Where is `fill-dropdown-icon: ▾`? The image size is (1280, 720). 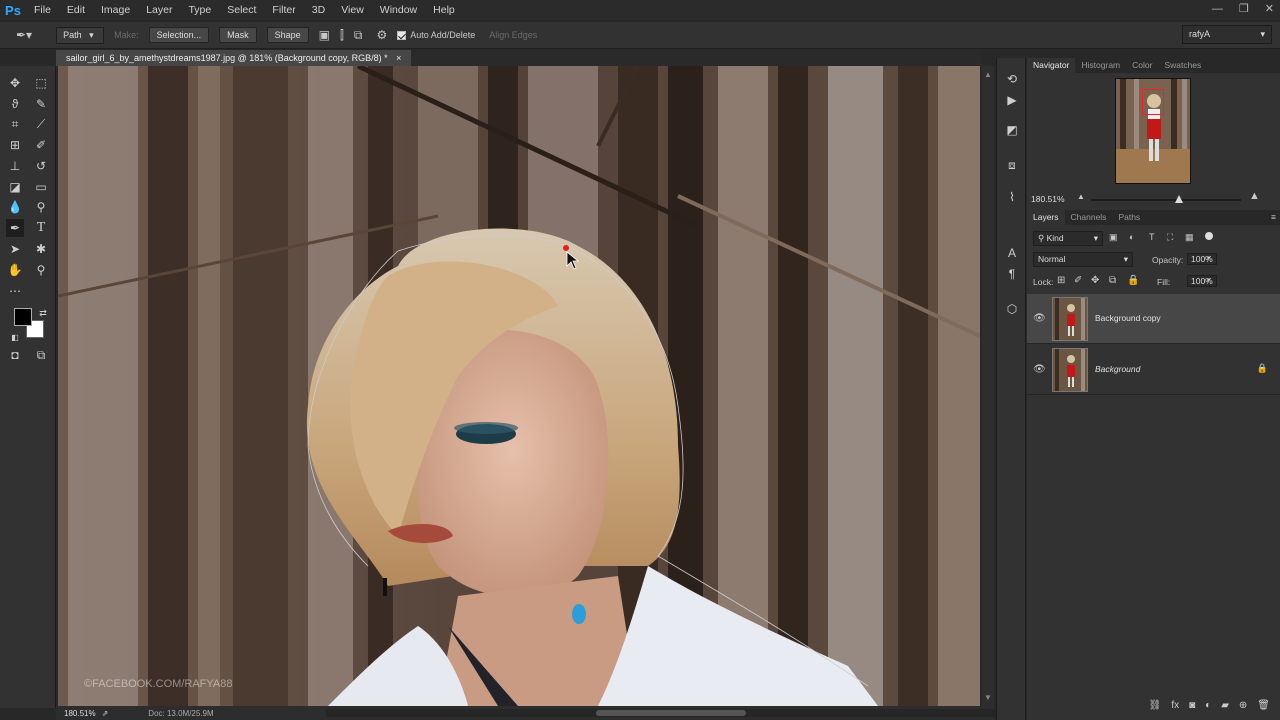 fill-dropdown-icon: ▾ is located at coordinates (1209, 280).